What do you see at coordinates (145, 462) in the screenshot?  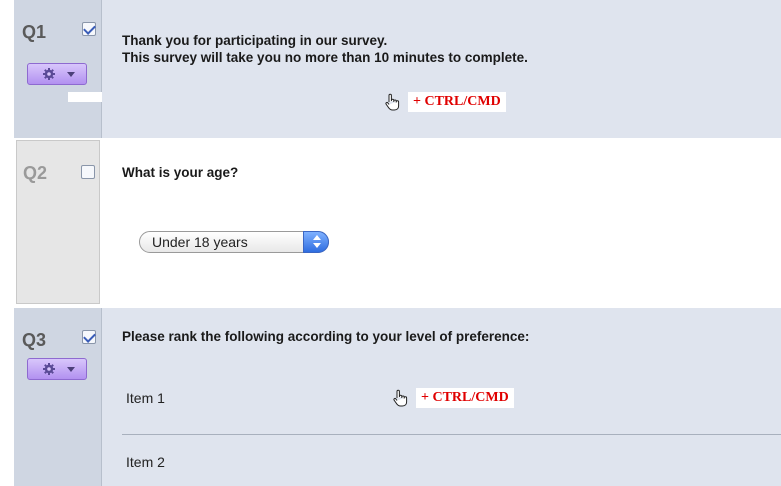 I see `rank-item: Item 2` at bounding box center [145, 462].